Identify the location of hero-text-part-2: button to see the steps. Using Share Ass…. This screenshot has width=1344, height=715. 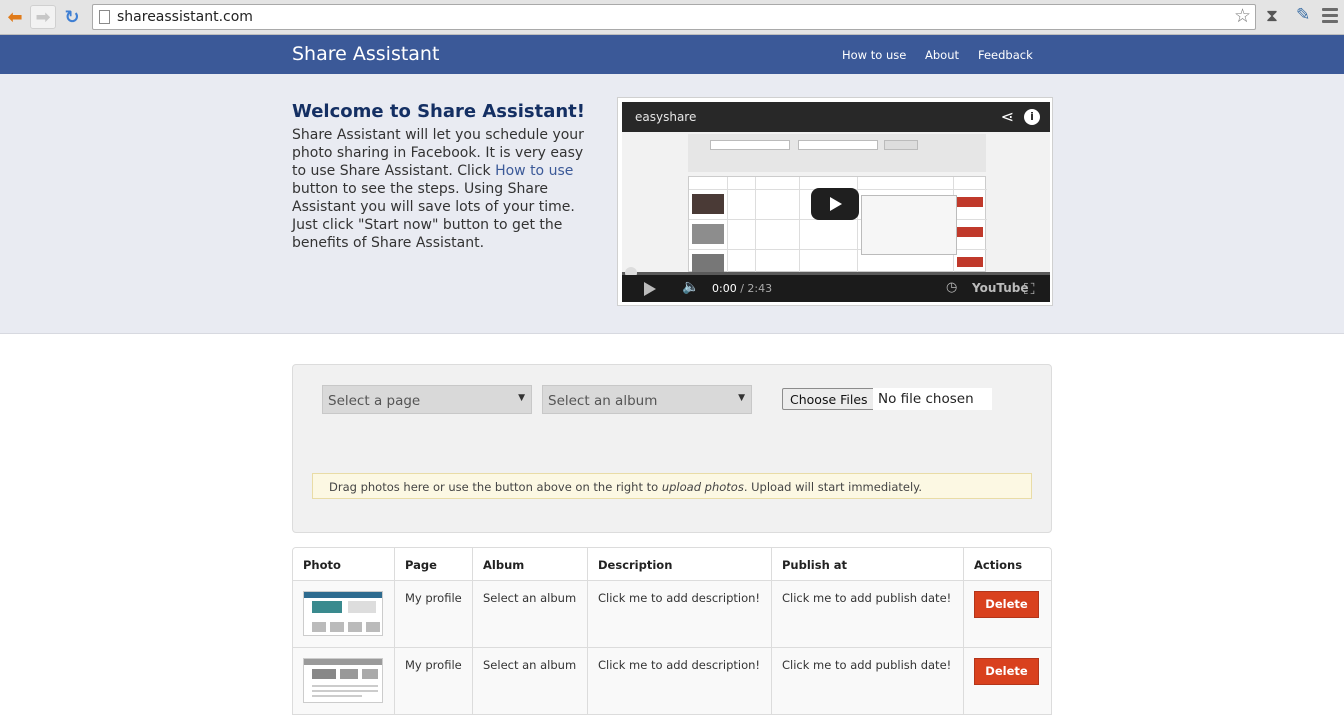
(433, 216).